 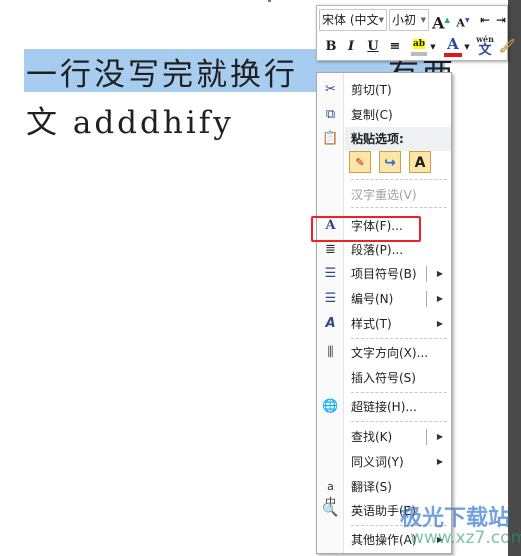 I want to click on menu-item-synonyms: 同义词(Y) ▶, so click(x=384, y=462).